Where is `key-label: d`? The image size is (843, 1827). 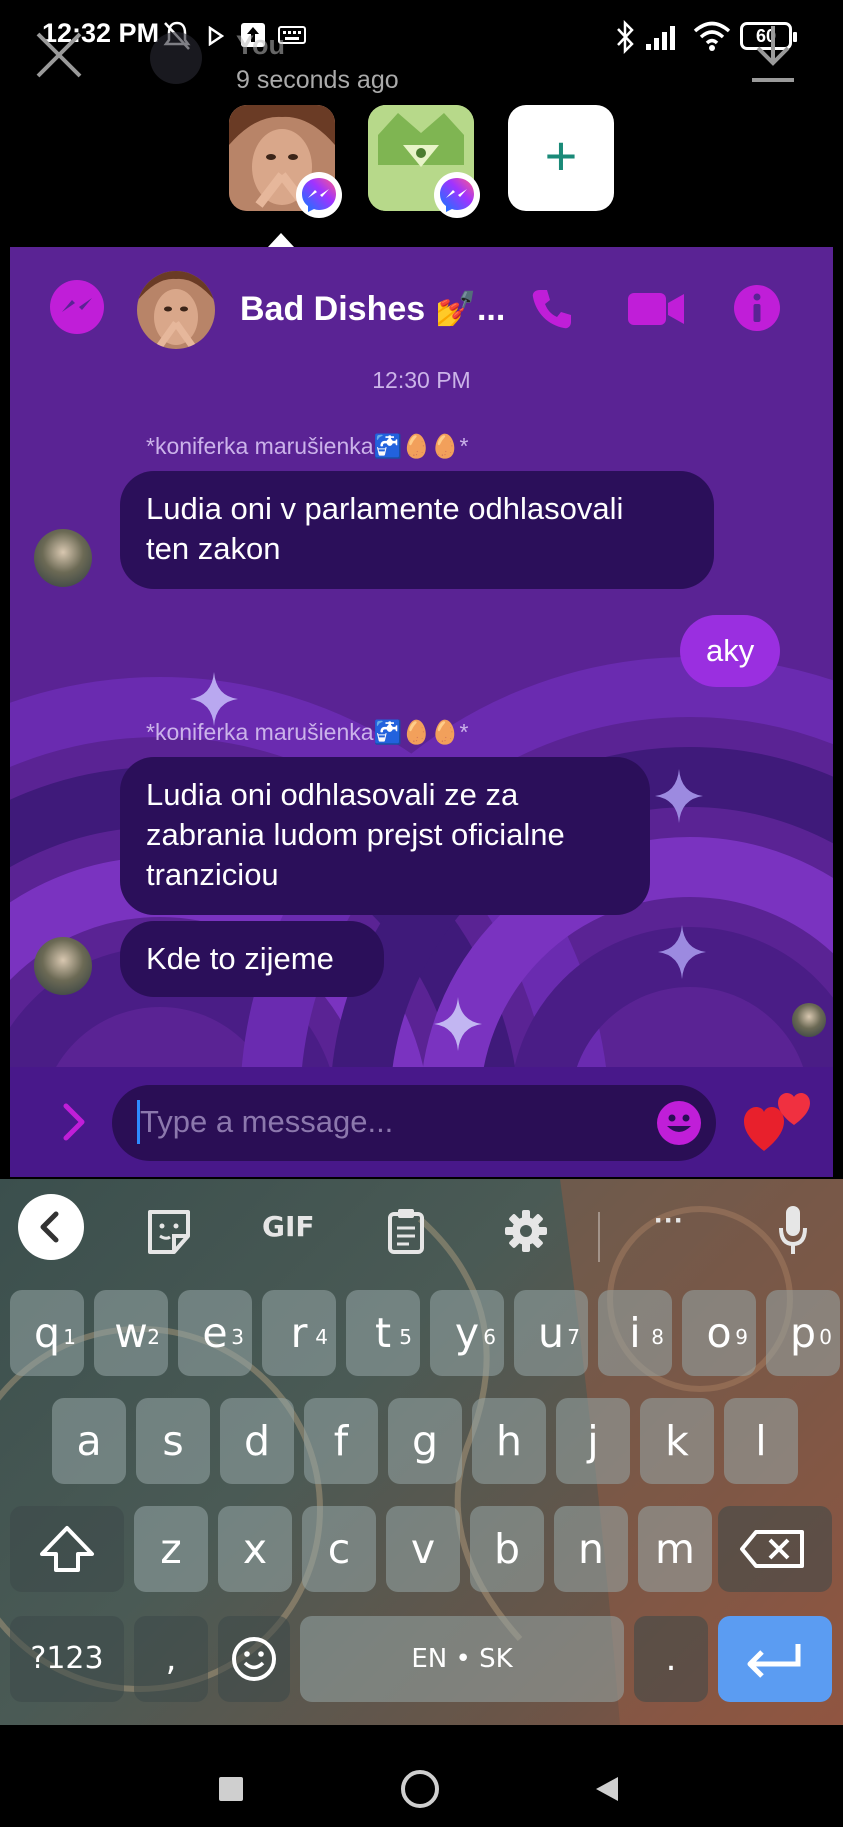
key-label: d is located at coordinates (257, 1441).